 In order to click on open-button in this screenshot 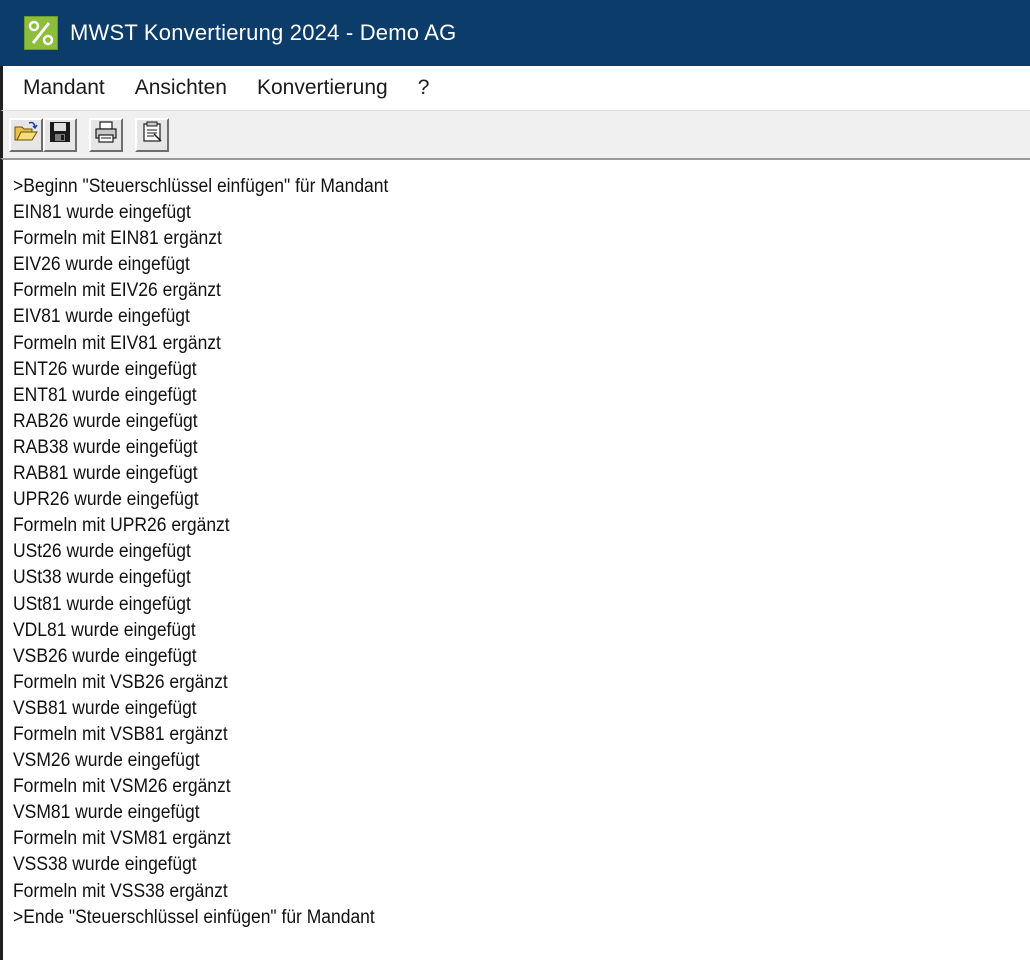, I will do `click(26, 134)`.